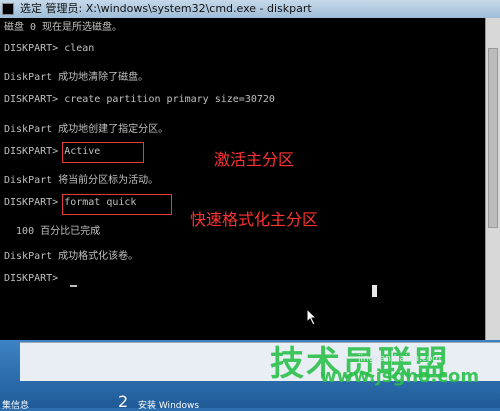 The image size is (500, 411). Describe the element at coordinates (16, 406) in the screenshot. I see `setup-step-left: 集信息` at that location.